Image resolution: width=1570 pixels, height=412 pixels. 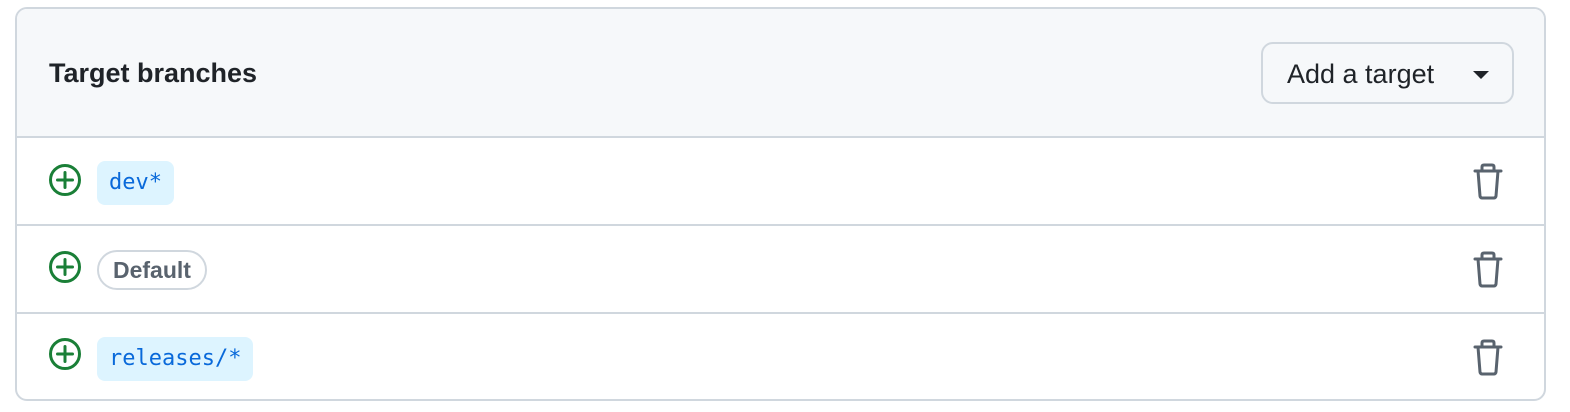 What do you see at coordinates (1361, 74) in the screenshot?
I see `add-target-label: Add a target` at bounding box center [1361, 74].